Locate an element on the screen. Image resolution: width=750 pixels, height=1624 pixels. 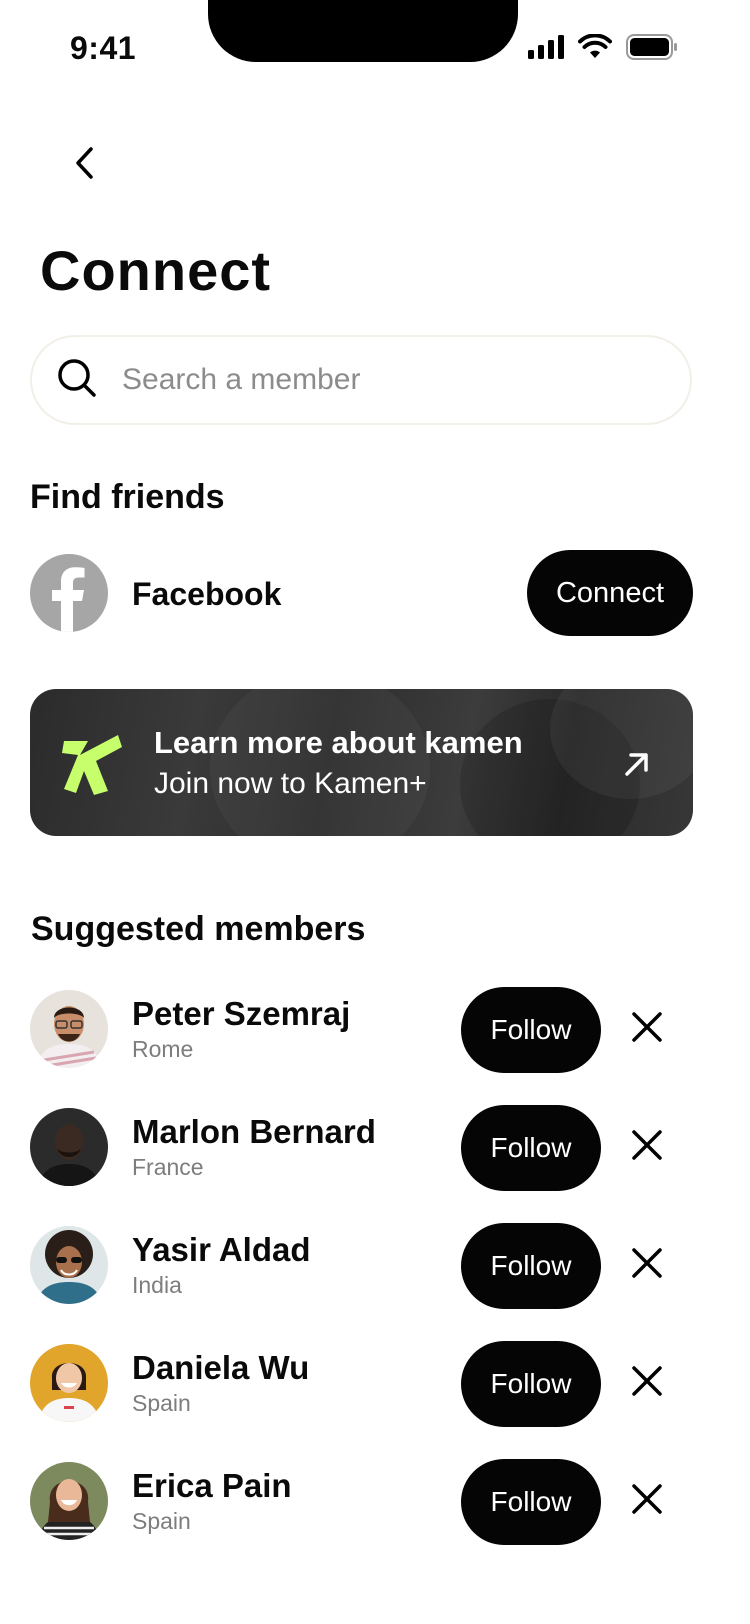
member-name: Erica Pain is located at coordinates (212, 1485).